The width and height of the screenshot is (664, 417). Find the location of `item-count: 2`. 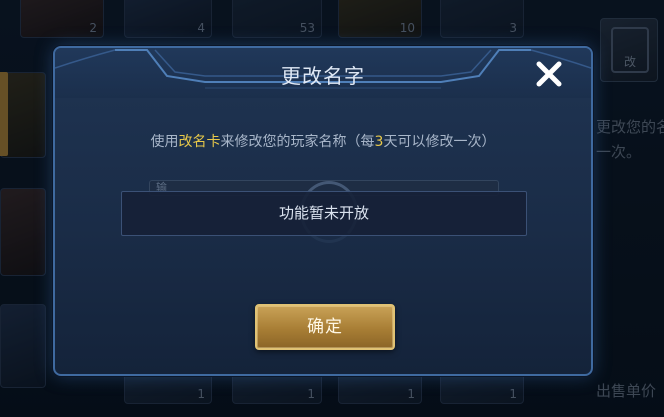

item-count: 2 is located at coordinates (93, 28).